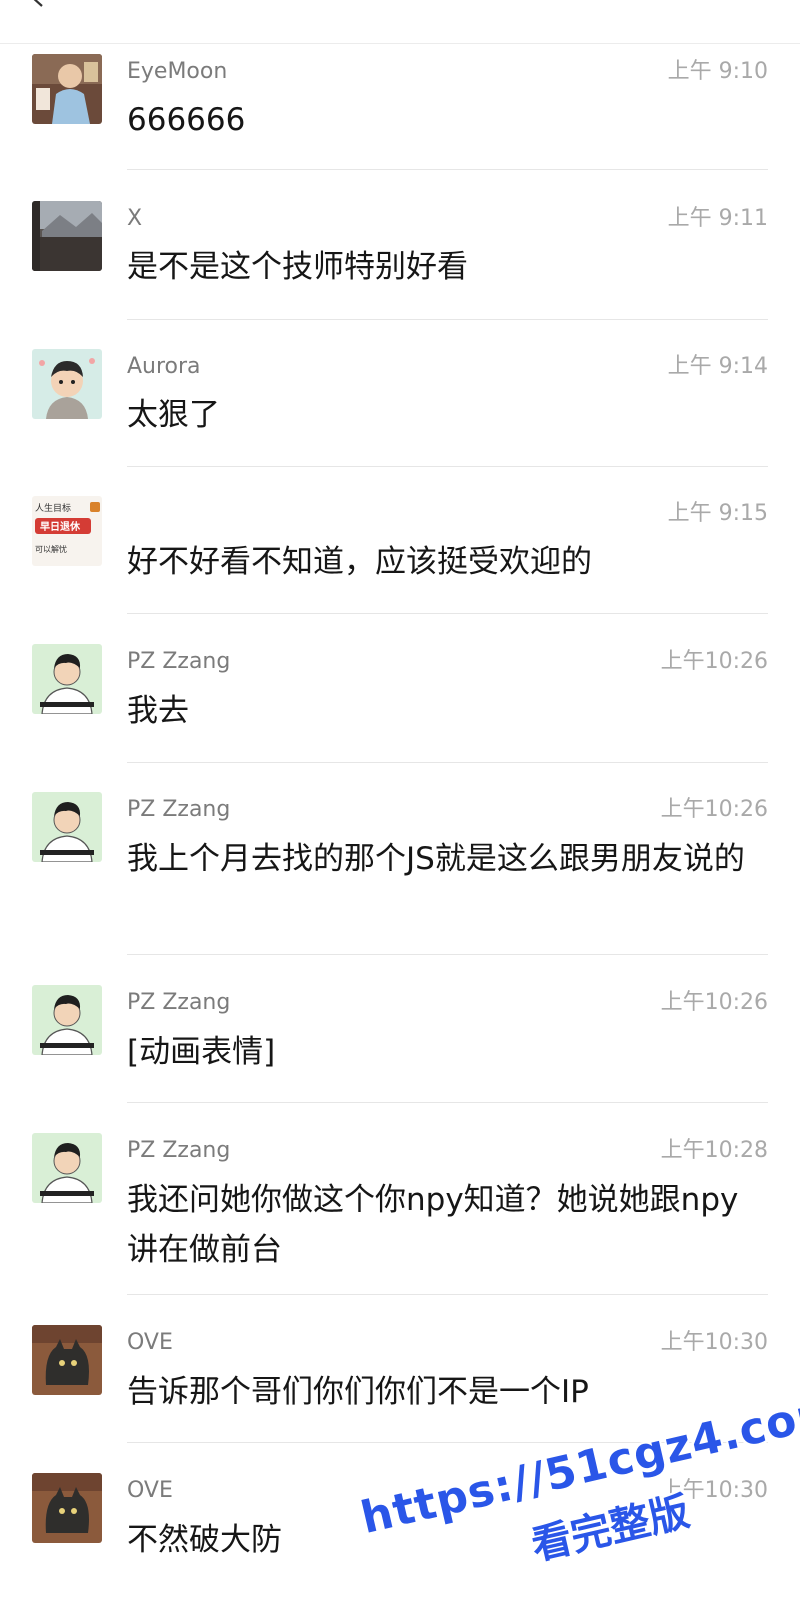 Image resolution: width=800 pixels, height=1605 pixels. Describe the element at coordinates (186, 120) in the screenshot. I see `message-text: 666666` at that location.